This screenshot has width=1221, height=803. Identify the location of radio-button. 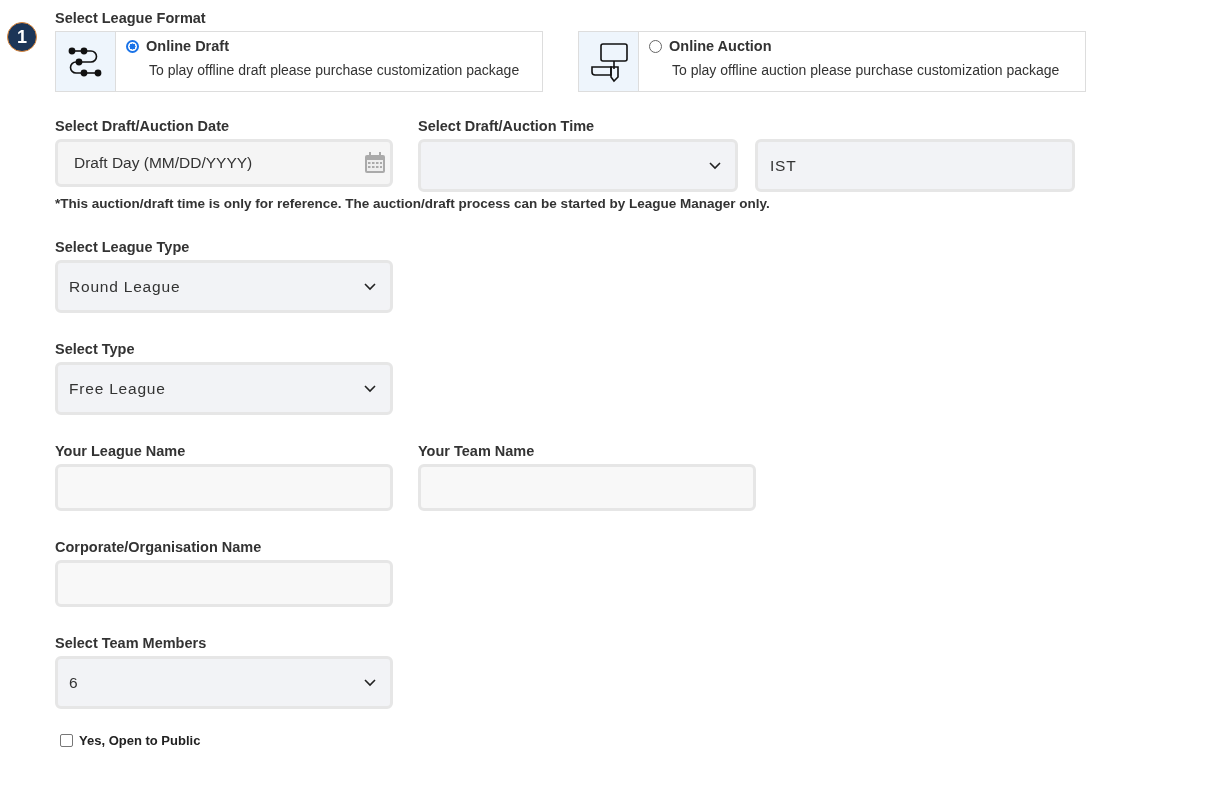
(132, 46).